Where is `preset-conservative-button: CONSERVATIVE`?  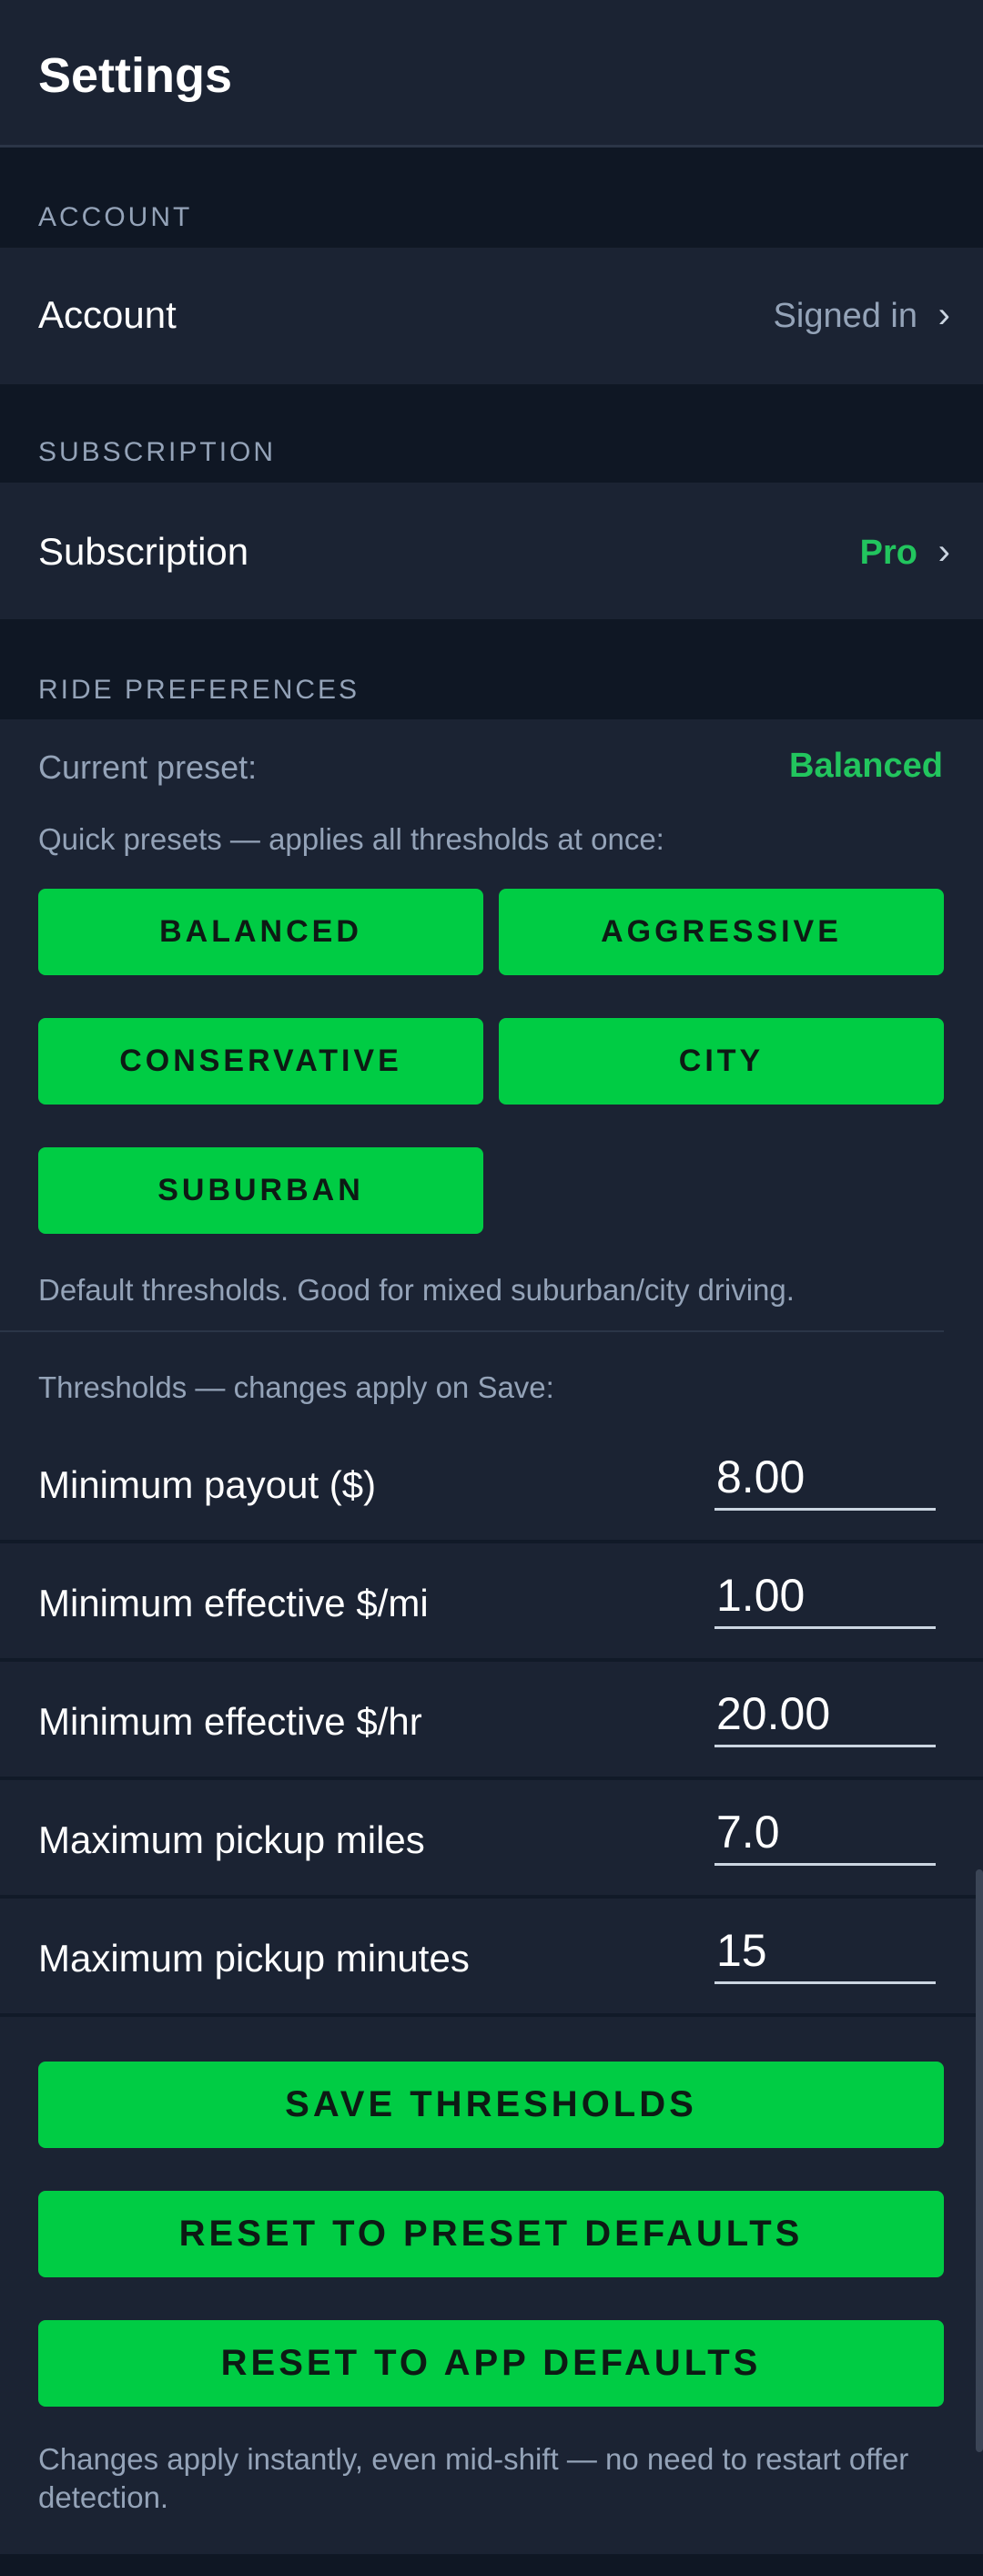 preset-conservative-button: CONSERVATIVE is located at coordinates (260, 1061).